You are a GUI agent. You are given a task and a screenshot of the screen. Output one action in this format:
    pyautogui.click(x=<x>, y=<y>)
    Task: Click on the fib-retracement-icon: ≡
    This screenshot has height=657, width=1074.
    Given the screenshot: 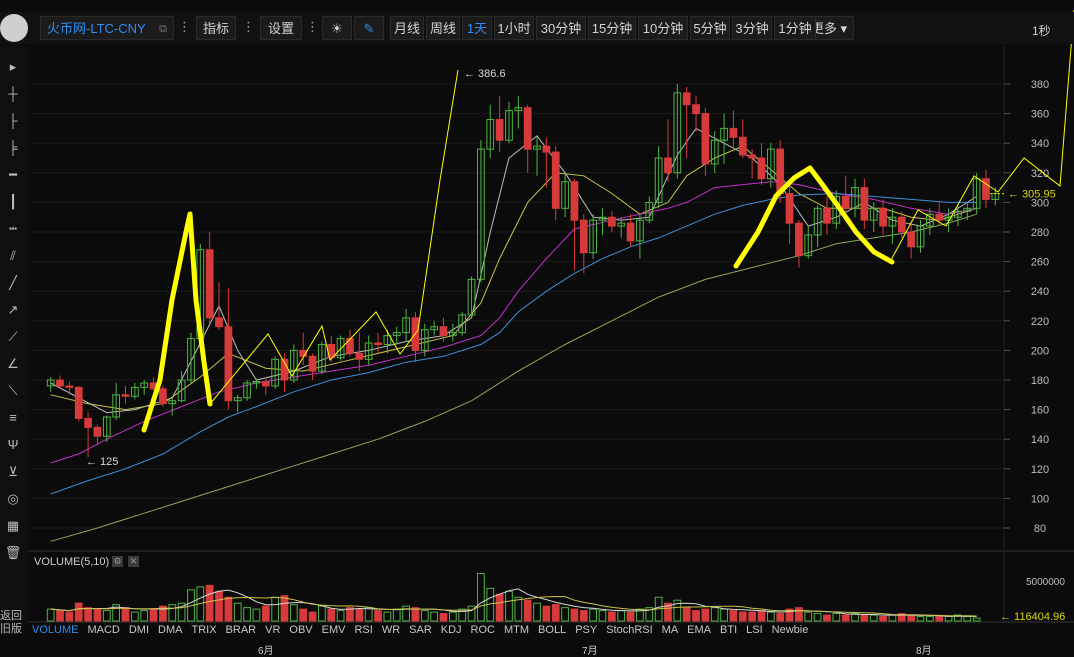 What is the action you would take?
    pyautogui.click(x=13, y=418)
    